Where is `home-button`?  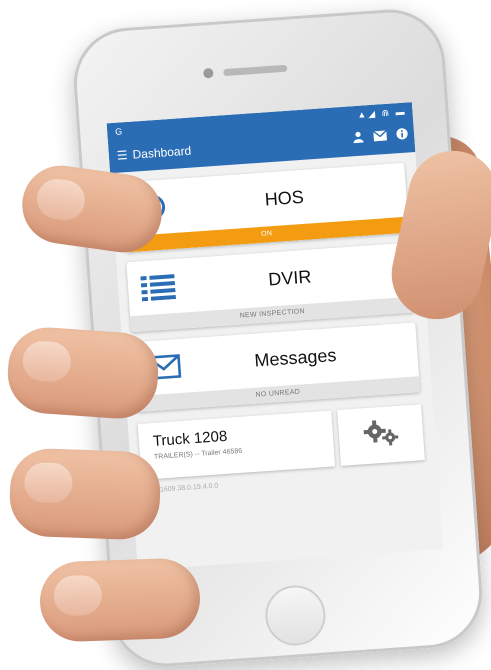
home-button is located at coordinates (295, 615).